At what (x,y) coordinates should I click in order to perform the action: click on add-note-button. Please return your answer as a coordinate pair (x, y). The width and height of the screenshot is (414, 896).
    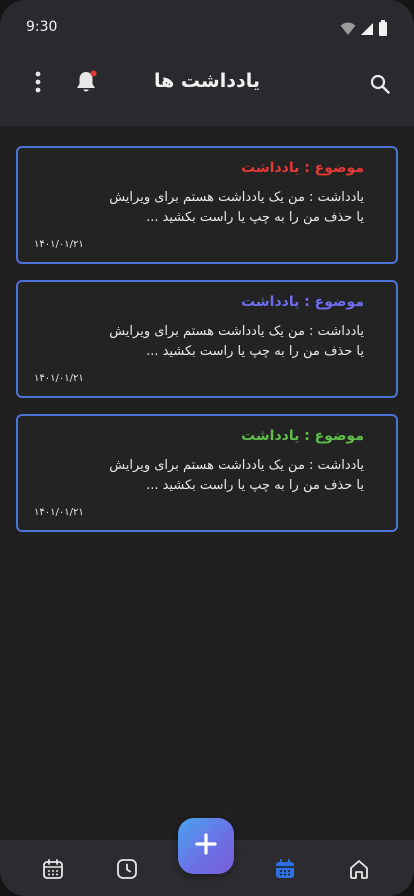
    Looking at the image, I should click on (206, 846).